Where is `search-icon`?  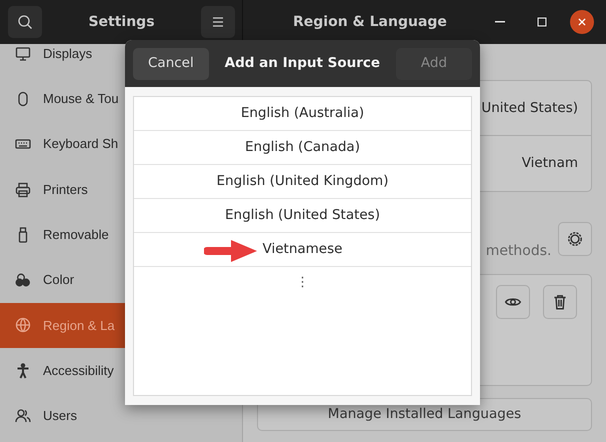
search-icon is located at coordinates (25, 22).